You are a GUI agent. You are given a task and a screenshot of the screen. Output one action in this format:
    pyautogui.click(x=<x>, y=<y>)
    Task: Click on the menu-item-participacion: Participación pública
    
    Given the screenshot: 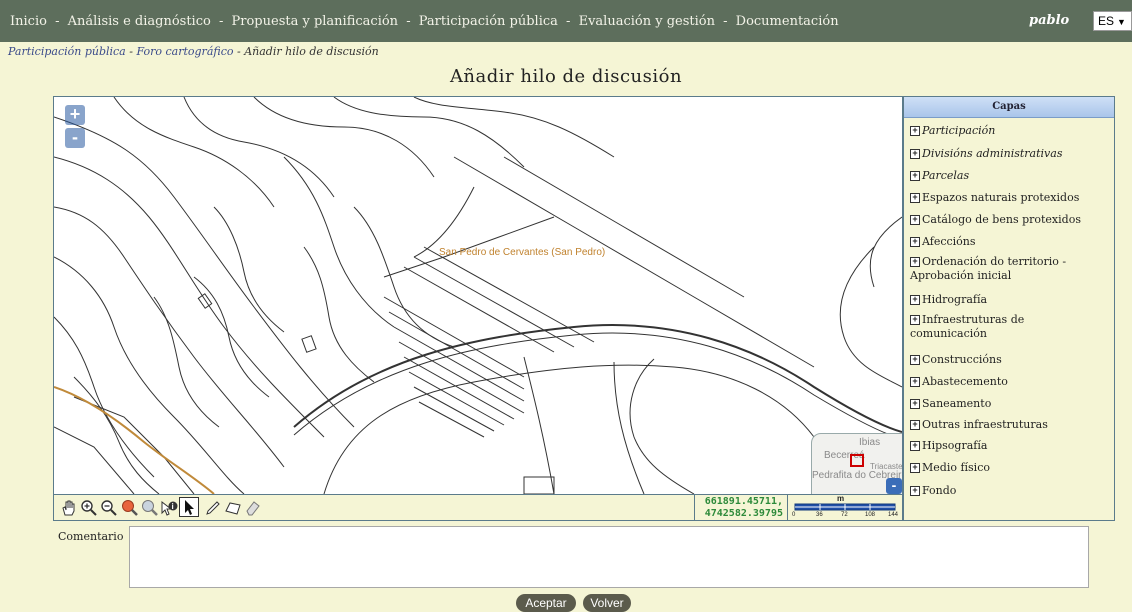 What is the action you would take?
    pyautogui.click(x=488, y=21)
    